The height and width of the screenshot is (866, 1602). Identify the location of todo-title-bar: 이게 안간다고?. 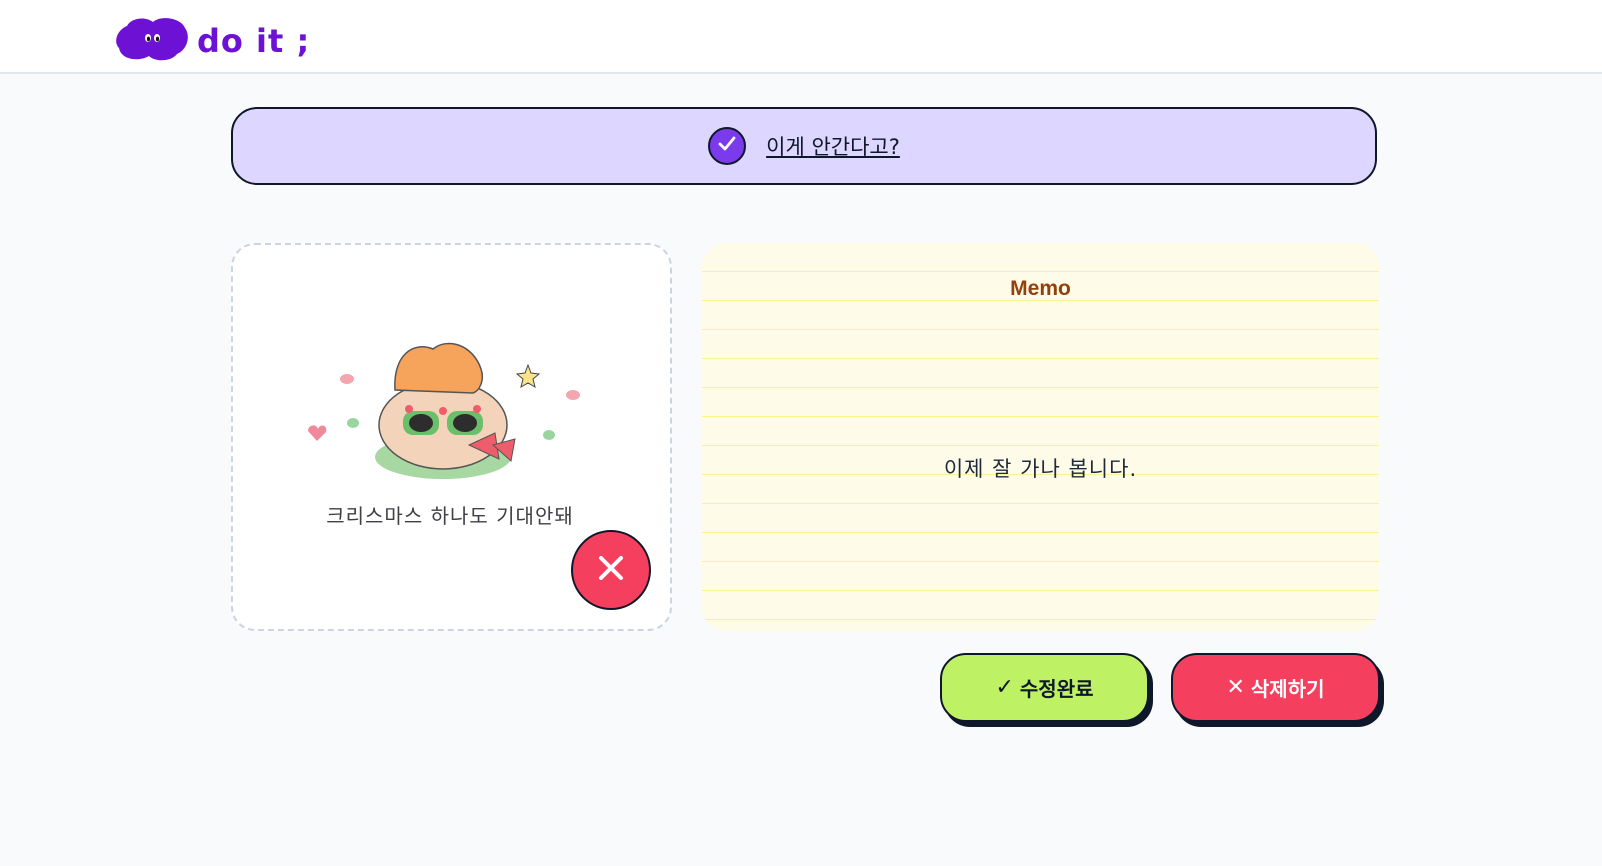
(804, 146).